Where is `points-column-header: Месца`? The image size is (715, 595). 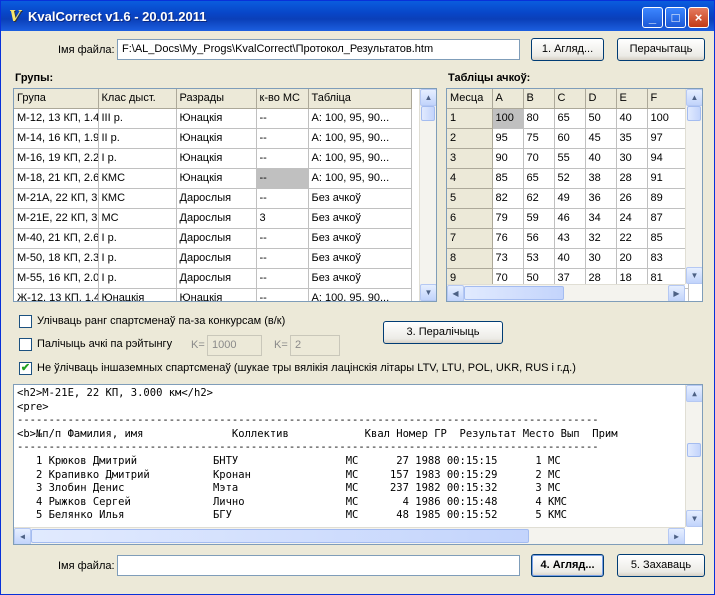 points-column-header: Месца is located at coordinates (470, 99).